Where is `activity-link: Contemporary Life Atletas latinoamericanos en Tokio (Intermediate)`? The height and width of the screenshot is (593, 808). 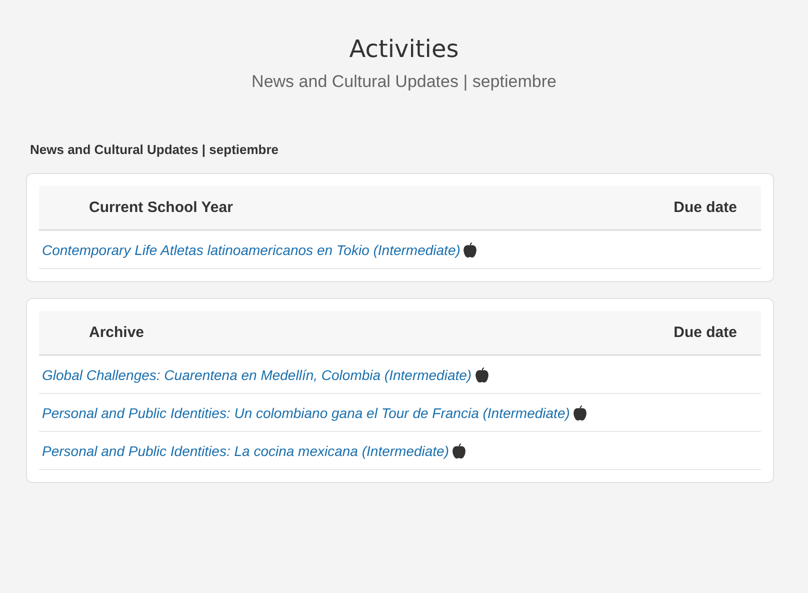 activity-link: Contemporary Life Atletas latinoamericanos en Tokio (Intermediate) is located at coordinates (251, 250).